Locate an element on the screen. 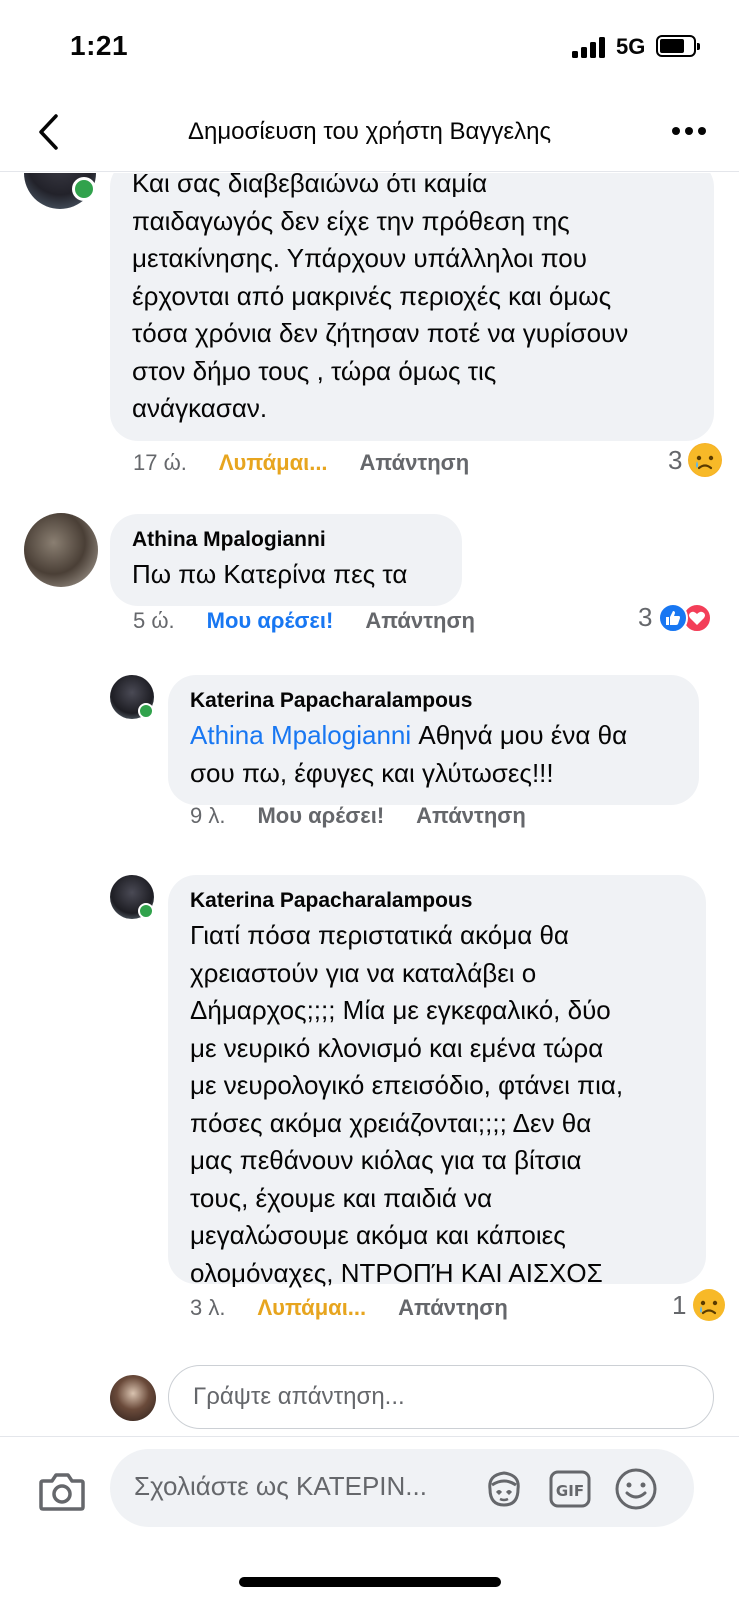 This screenshot has width=739, height=1600. emoji-icon is located at coordinates (636, 1489).